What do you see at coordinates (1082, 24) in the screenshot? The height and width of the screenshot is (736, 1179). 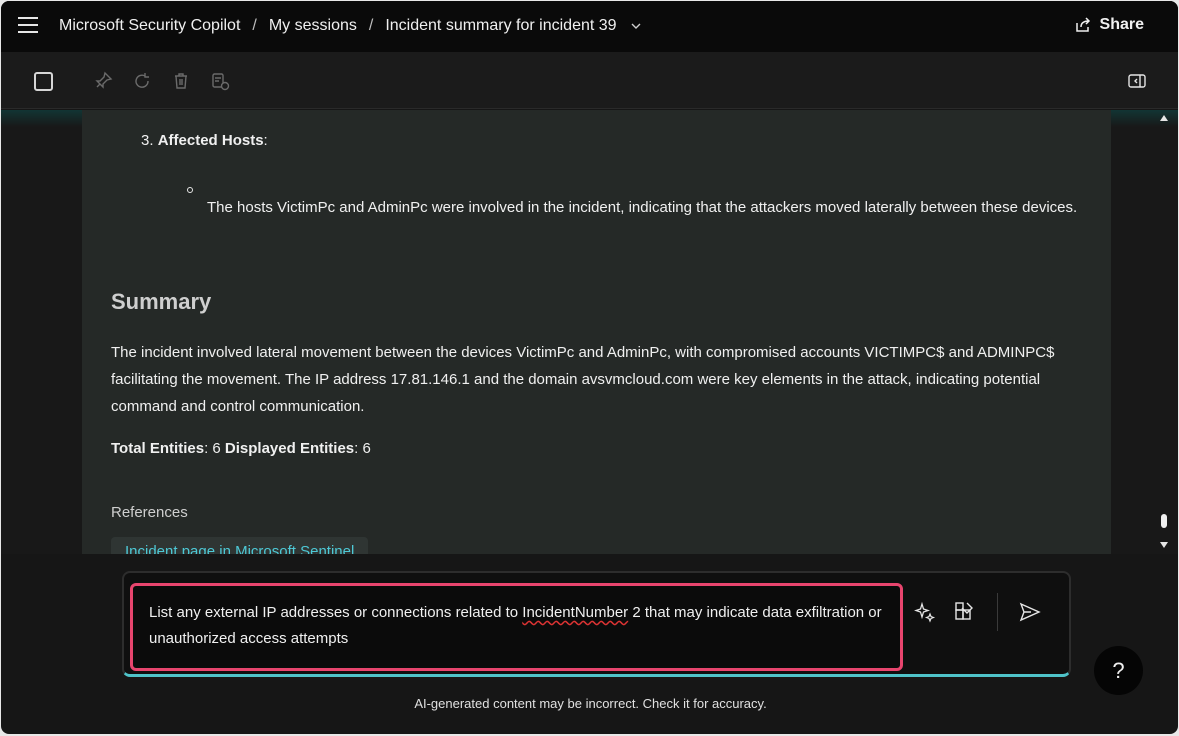 I see `share-icon` at bounding box center [1082, 24].